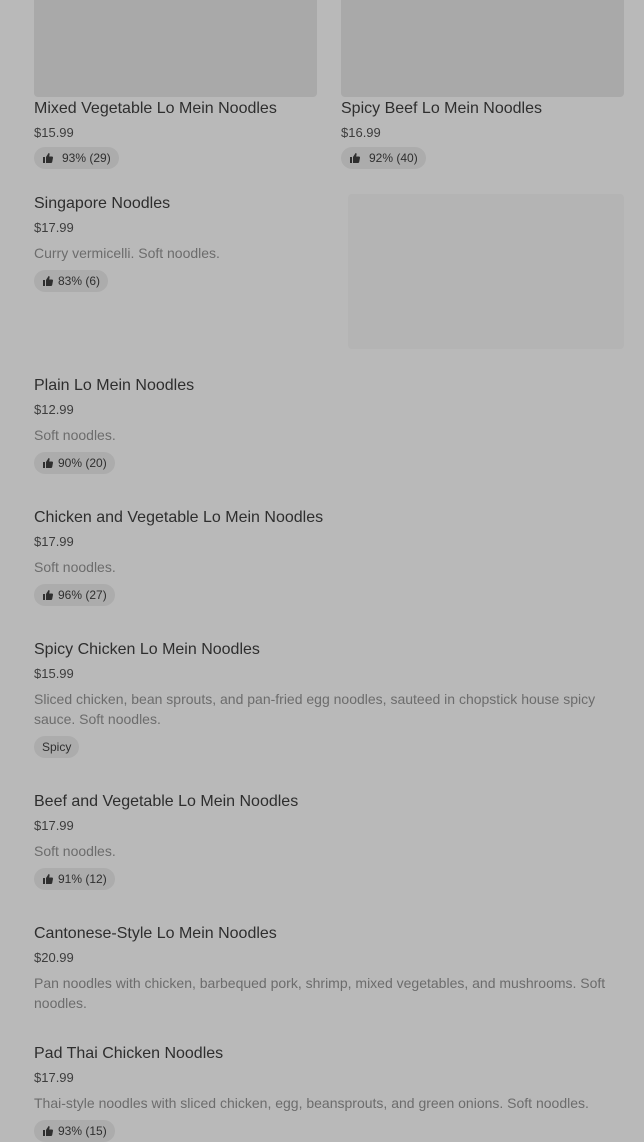 This screenshot has width=644, height=1142. I want to click on menu-item-title: Mixed Vegetable Lo Mein Noodles, so click(155, 109).